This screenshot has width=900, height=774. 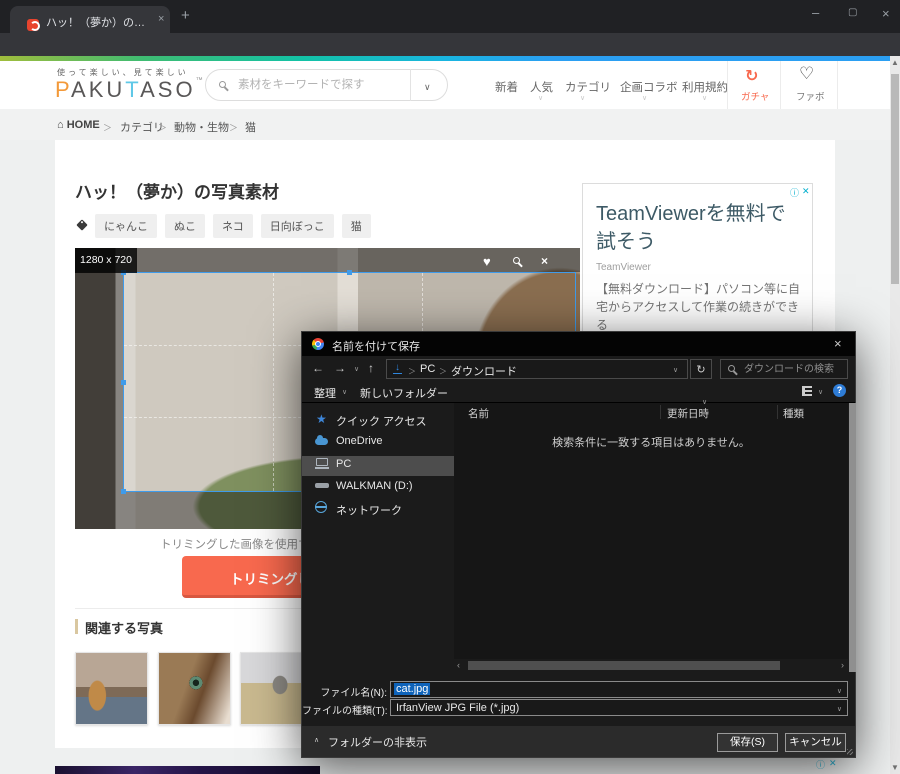 What do you see at coordinates (343, 464) in the screenshot?
I see `sidebar-item-pc: PC` at bounding box center [343, 464].